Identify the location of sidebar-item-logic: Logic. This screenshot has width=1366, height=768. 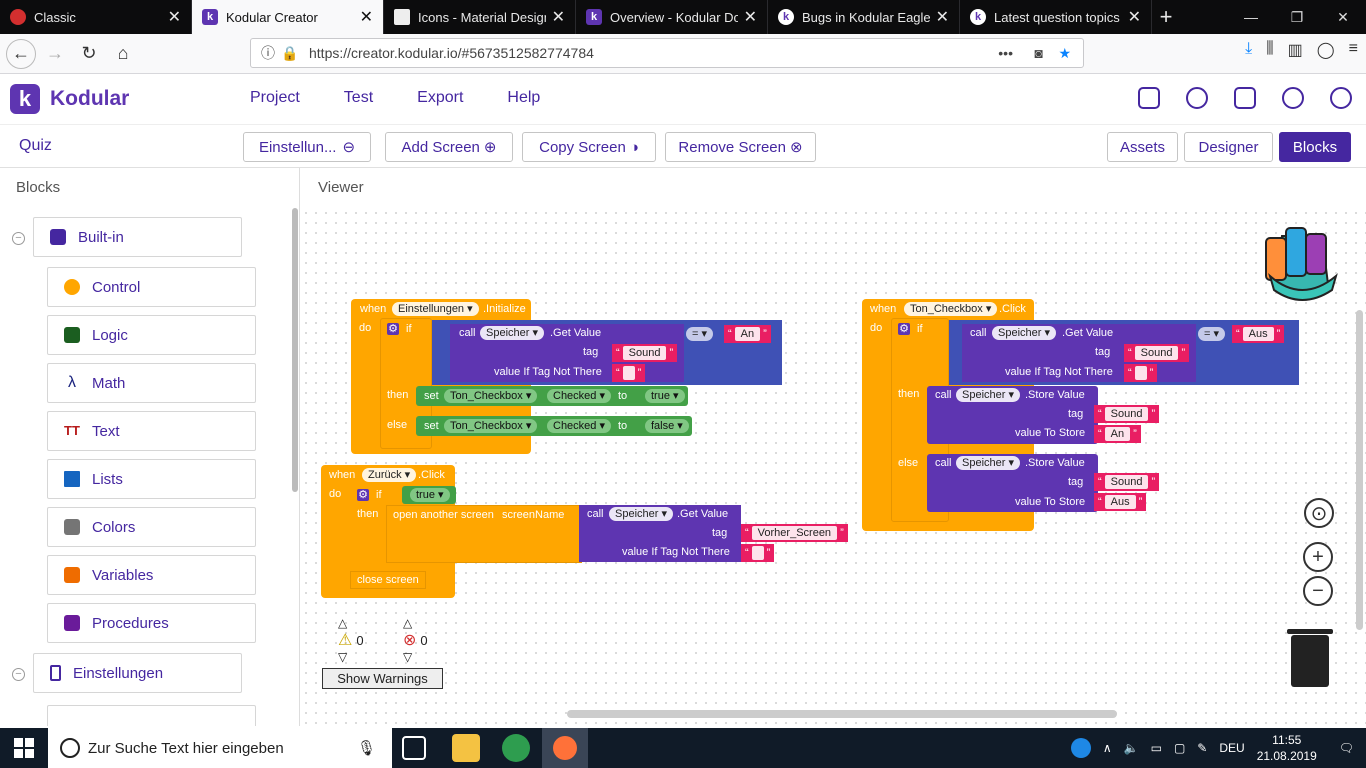
(151, 335).